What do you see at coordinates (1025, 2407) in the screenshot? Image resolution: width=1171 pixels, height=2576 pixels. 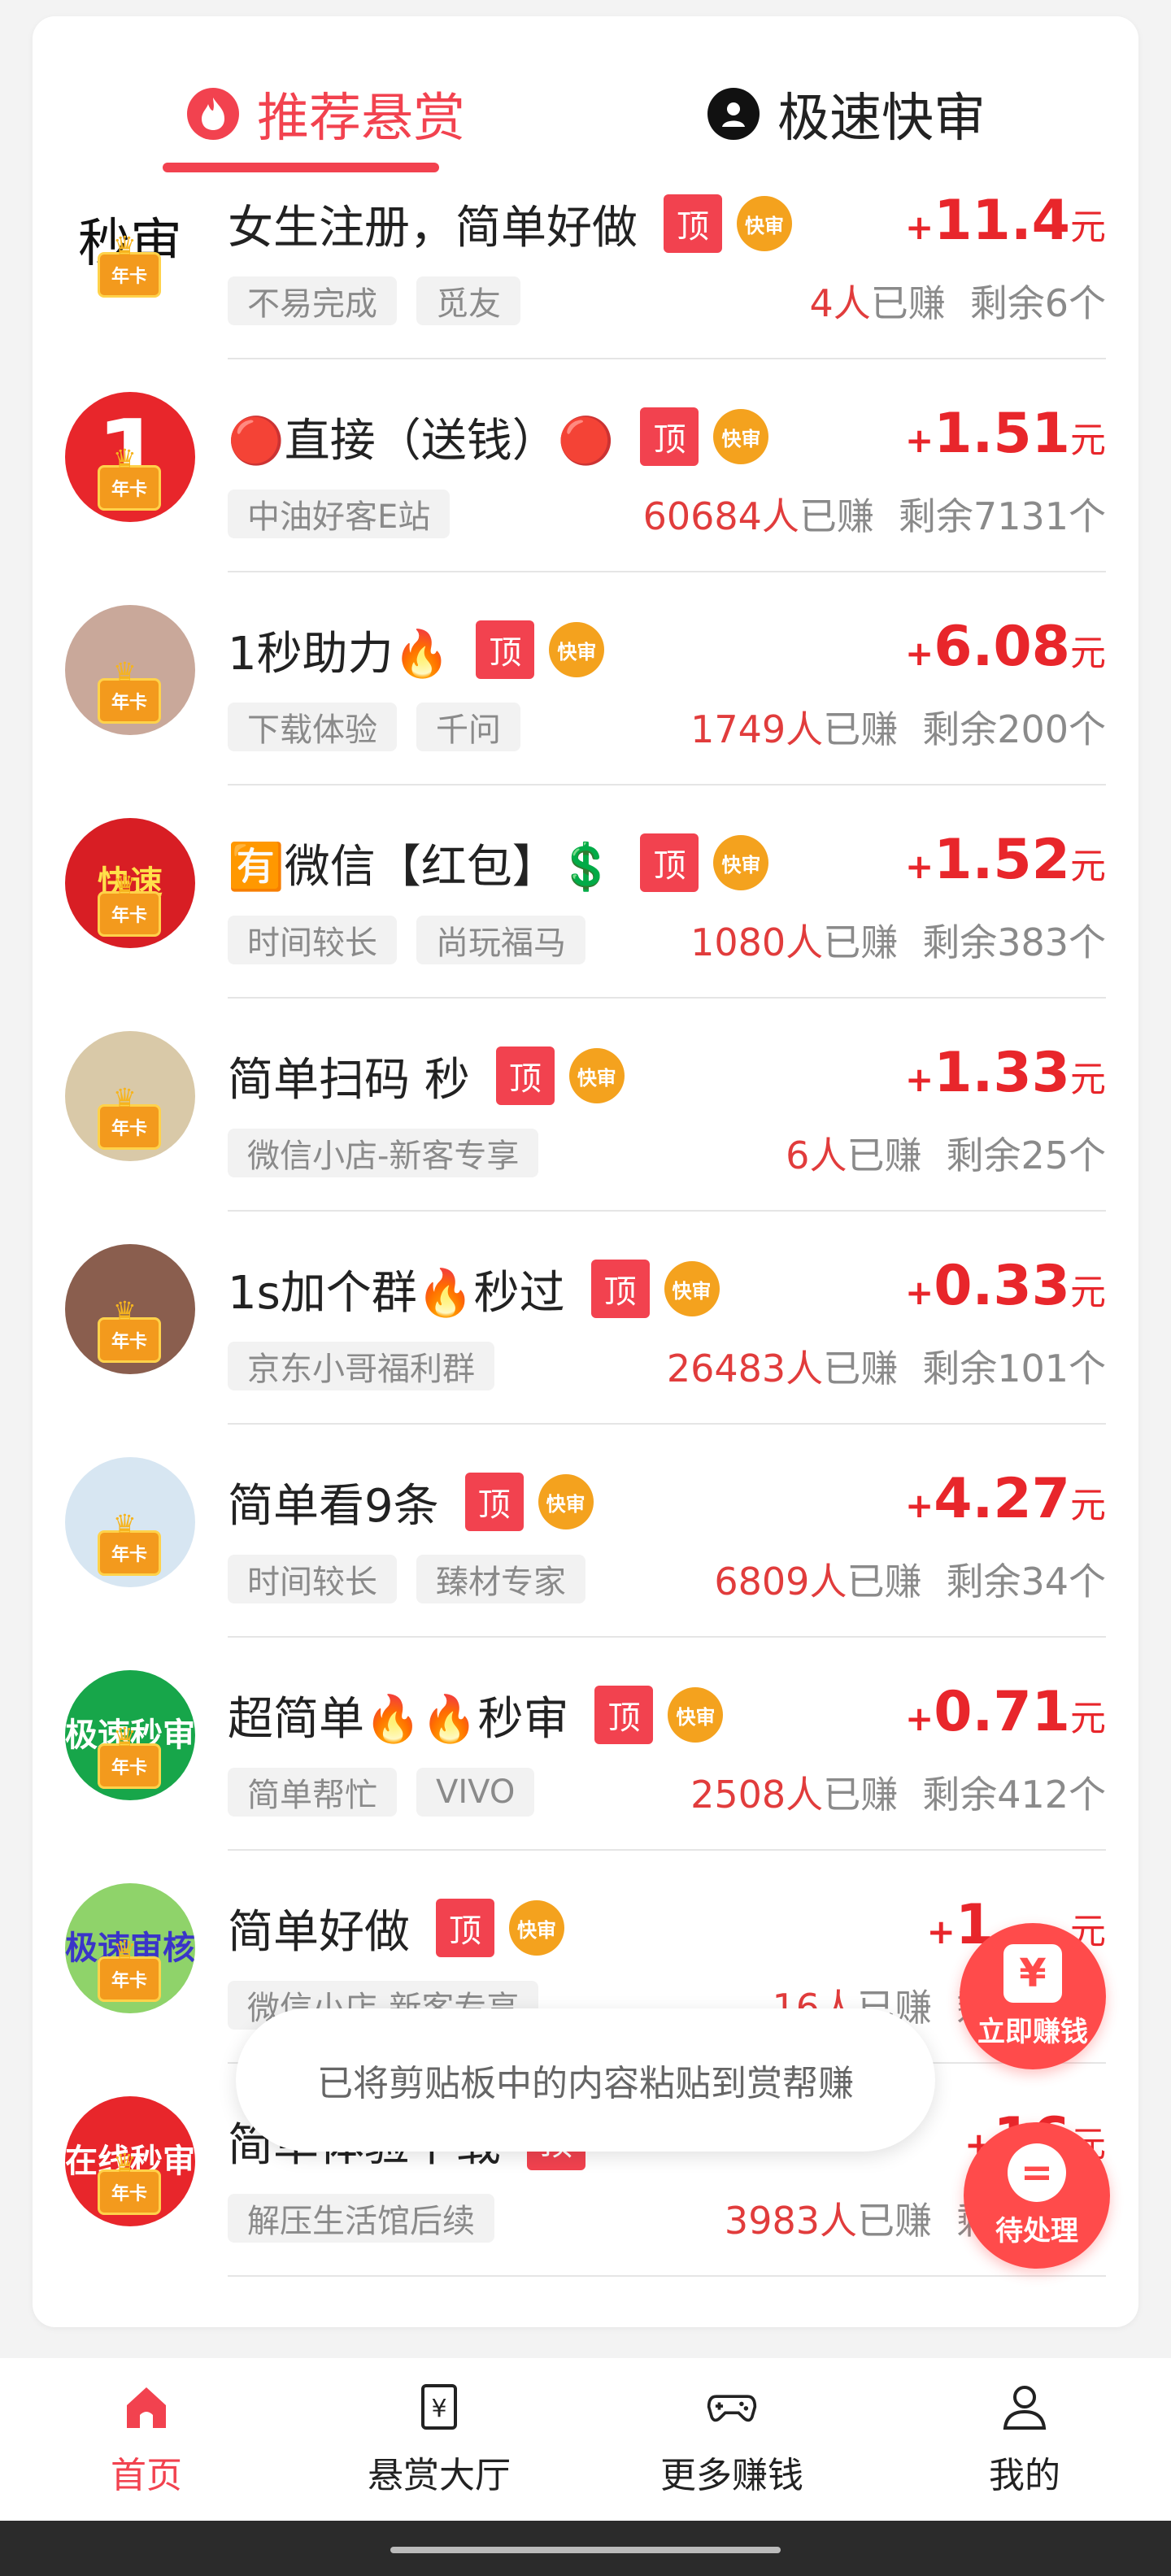 I see `profile-icon` at bounding box center [1025, 2407].